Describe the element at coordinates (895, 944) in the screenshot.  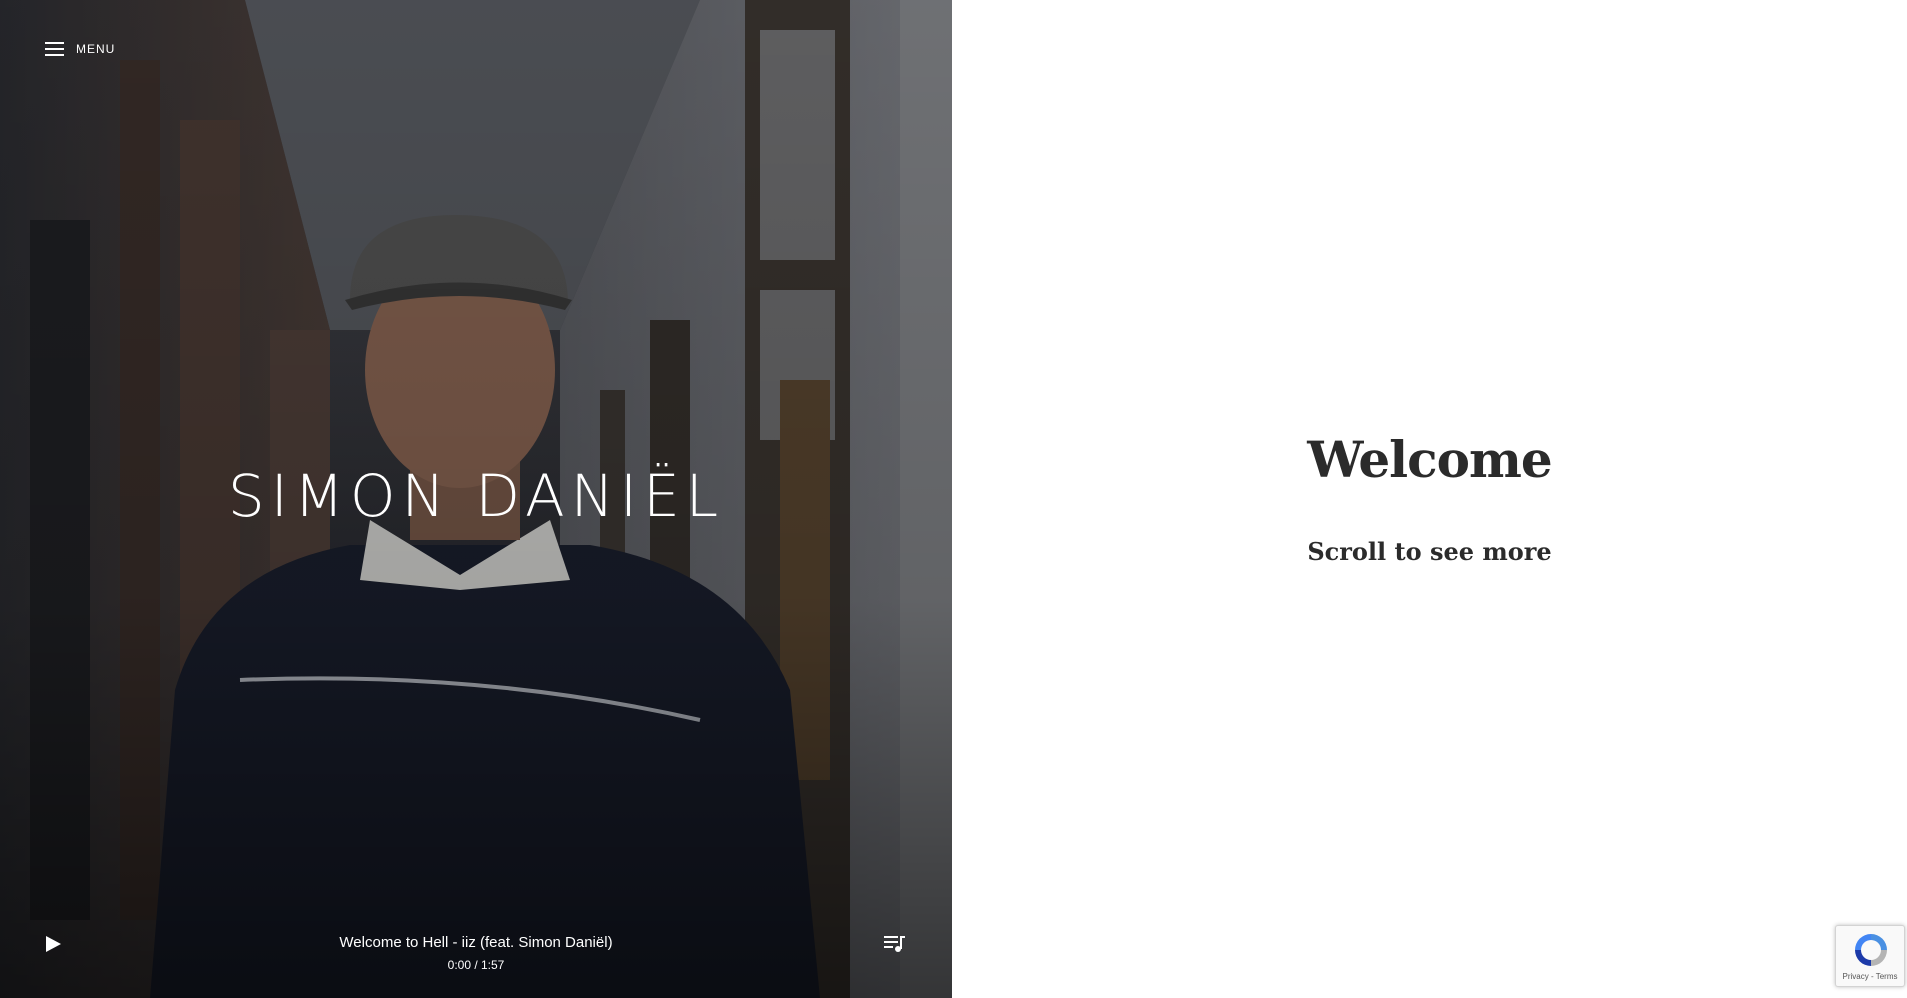
I see `playlist-icon` at that location.